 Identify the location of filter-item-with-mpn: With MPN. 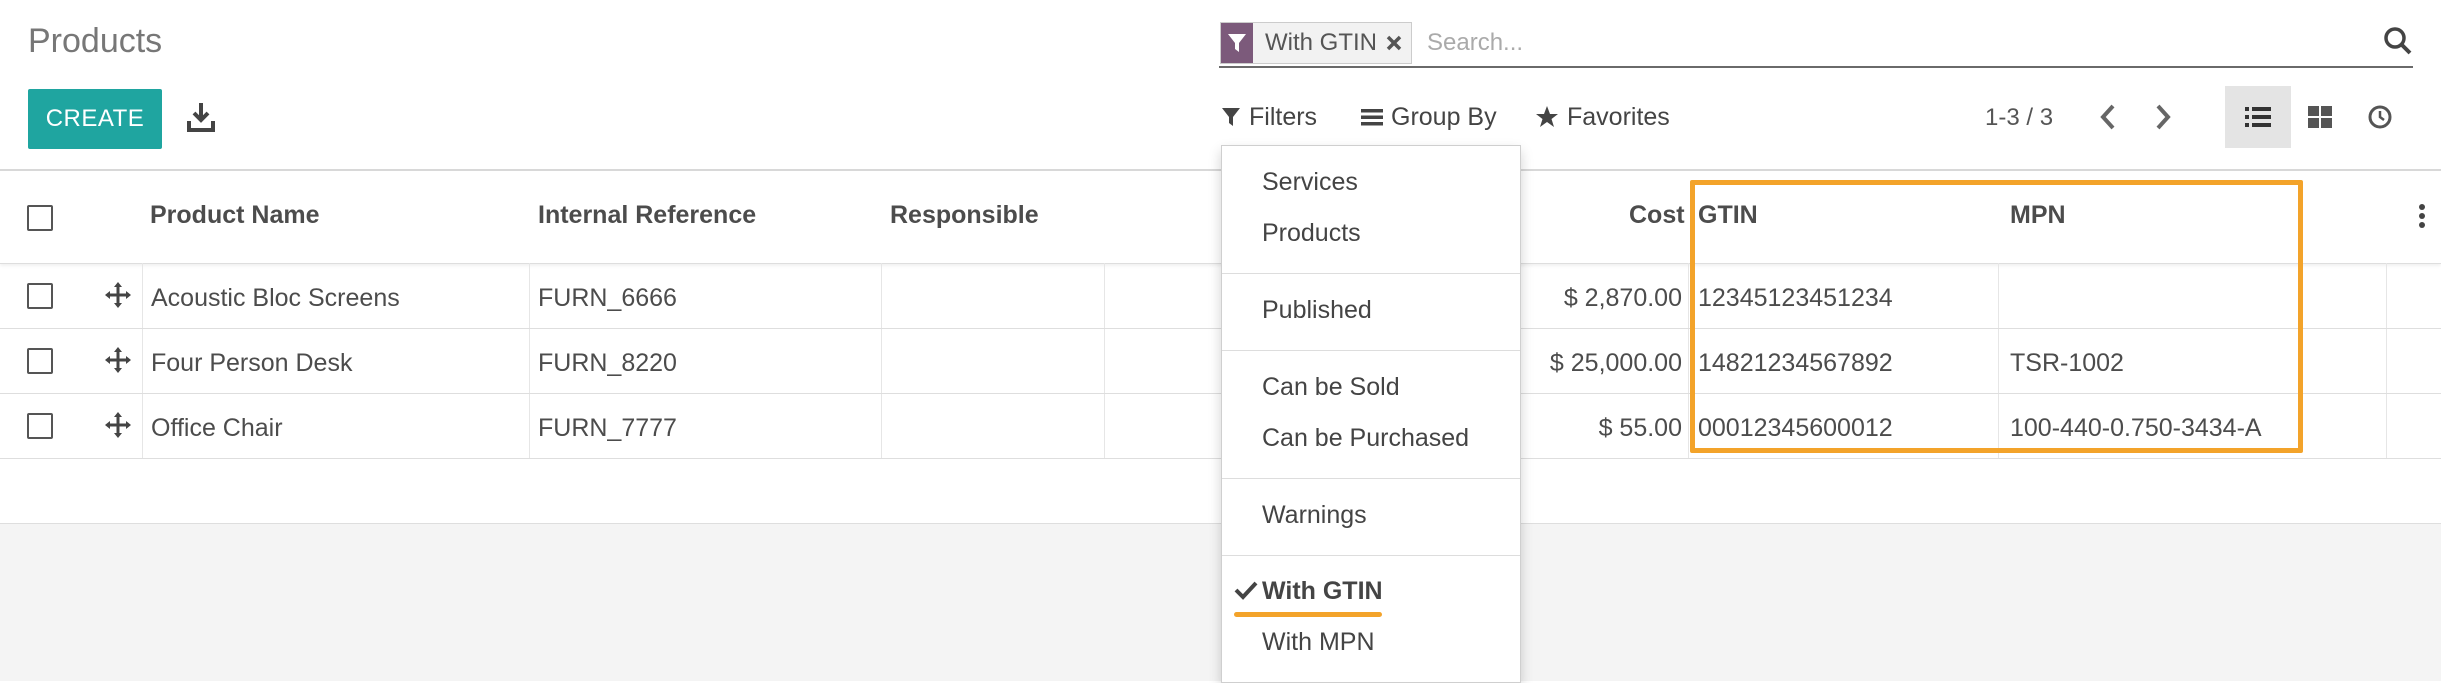
(1318, 642).